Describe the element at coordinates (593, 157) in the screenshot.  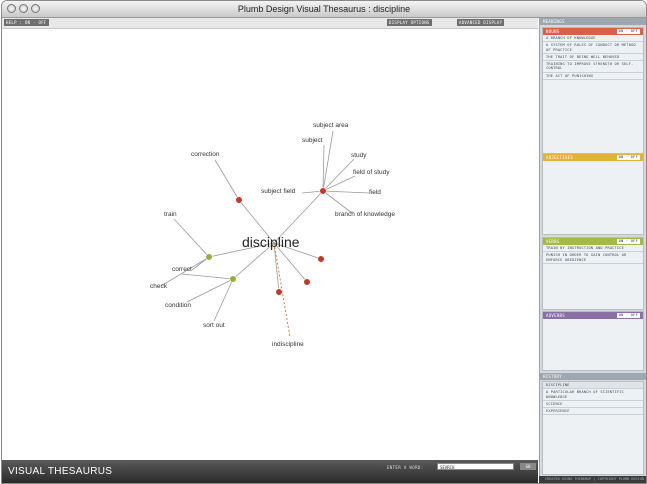
I see `adjectives-panel-header: ADJECTIVES ON · OFF` at that location.